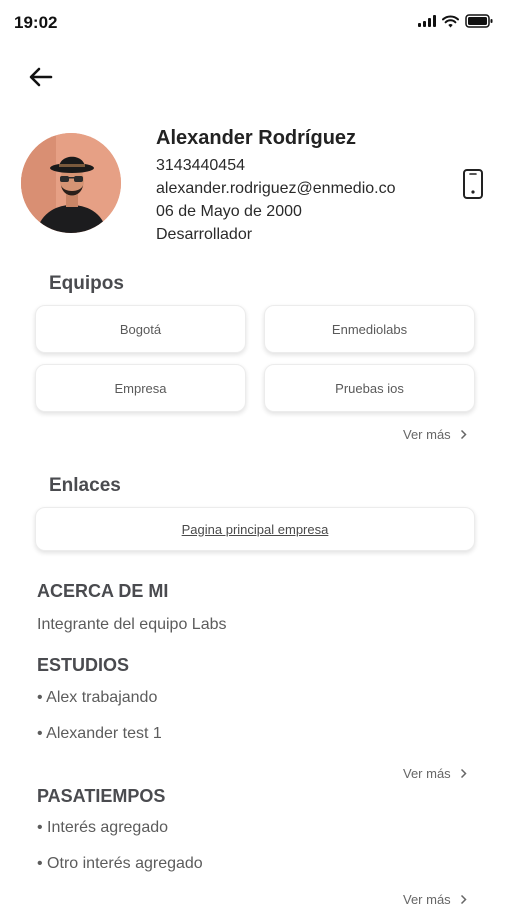 Image resolution: width=507 pixels, height=907 pixels. I want to click on team-card-empresa: Empresa, so click(140, 388).